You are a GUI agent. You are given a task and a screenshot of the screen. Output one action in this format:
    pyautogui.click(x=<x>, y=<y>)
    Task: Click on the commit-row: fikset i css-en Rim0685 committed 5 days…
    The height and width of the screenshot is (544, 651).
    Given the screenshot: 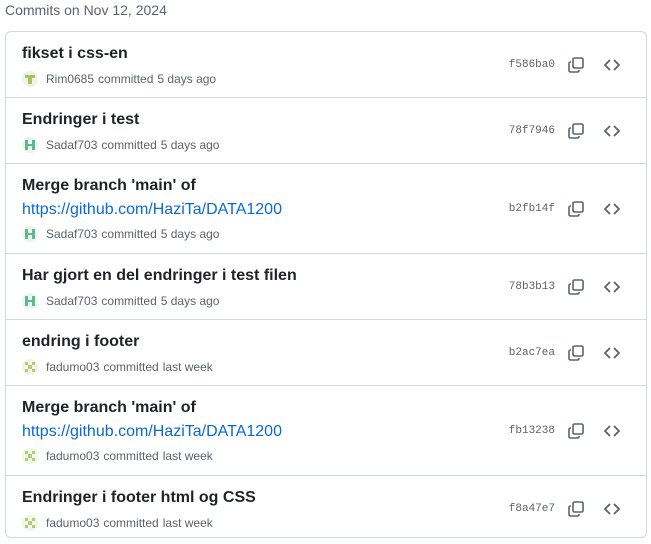 What is the action you would take?
    pyautogui.click(x=326, y=65)
    